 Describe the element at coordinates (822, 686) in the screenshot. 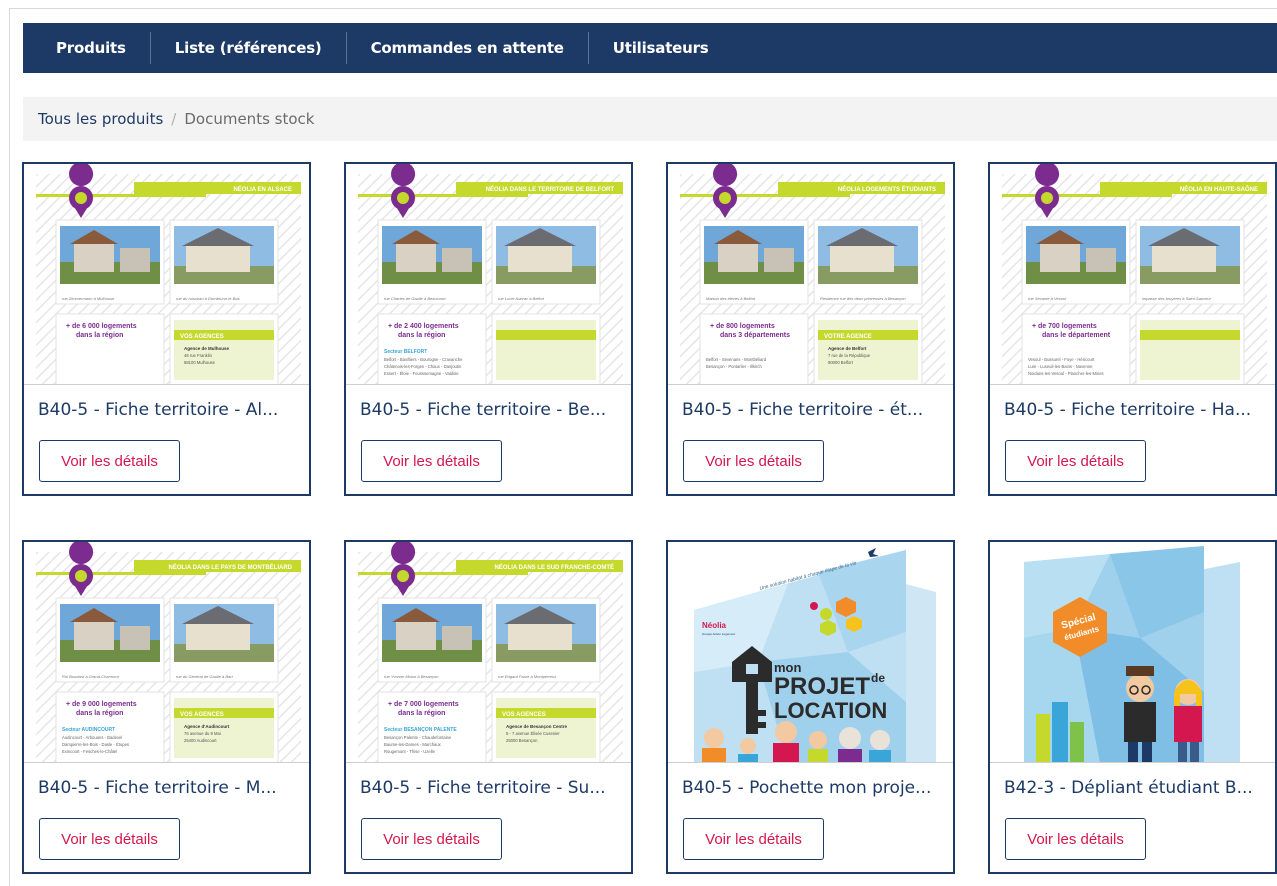

I see `pochette-word-projet: PROJET` at that location.